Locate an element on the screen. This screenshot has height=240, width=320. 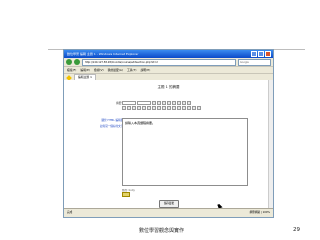
unordered-list-icon is located at coordinates (149, 108).